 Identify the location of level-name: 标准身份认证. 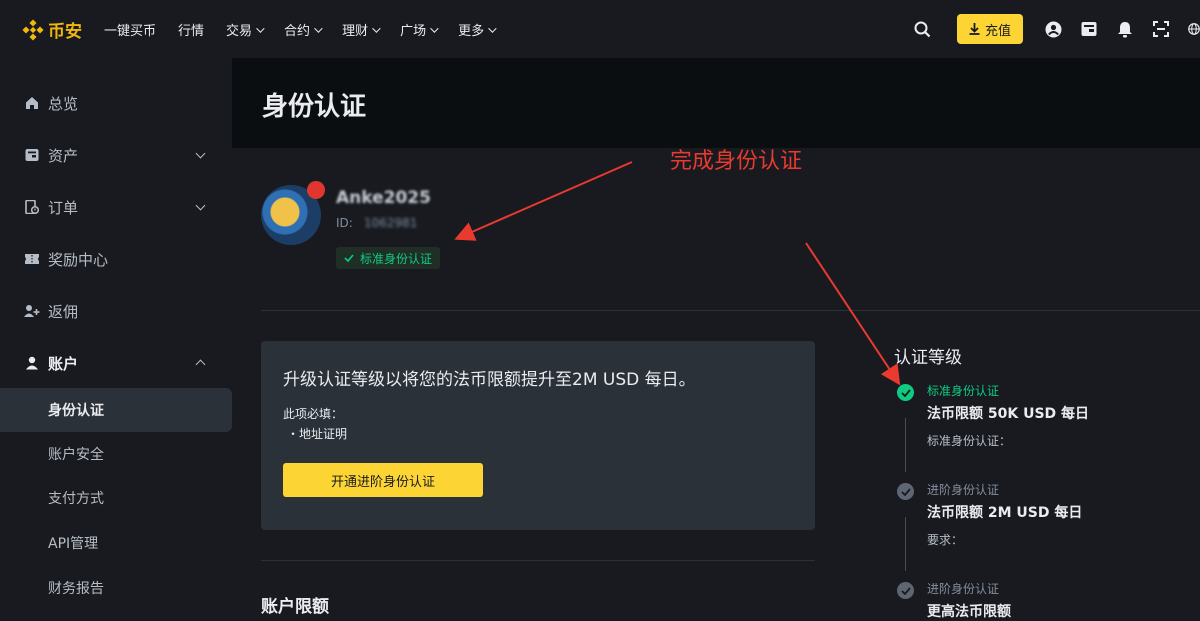
(963, 391).